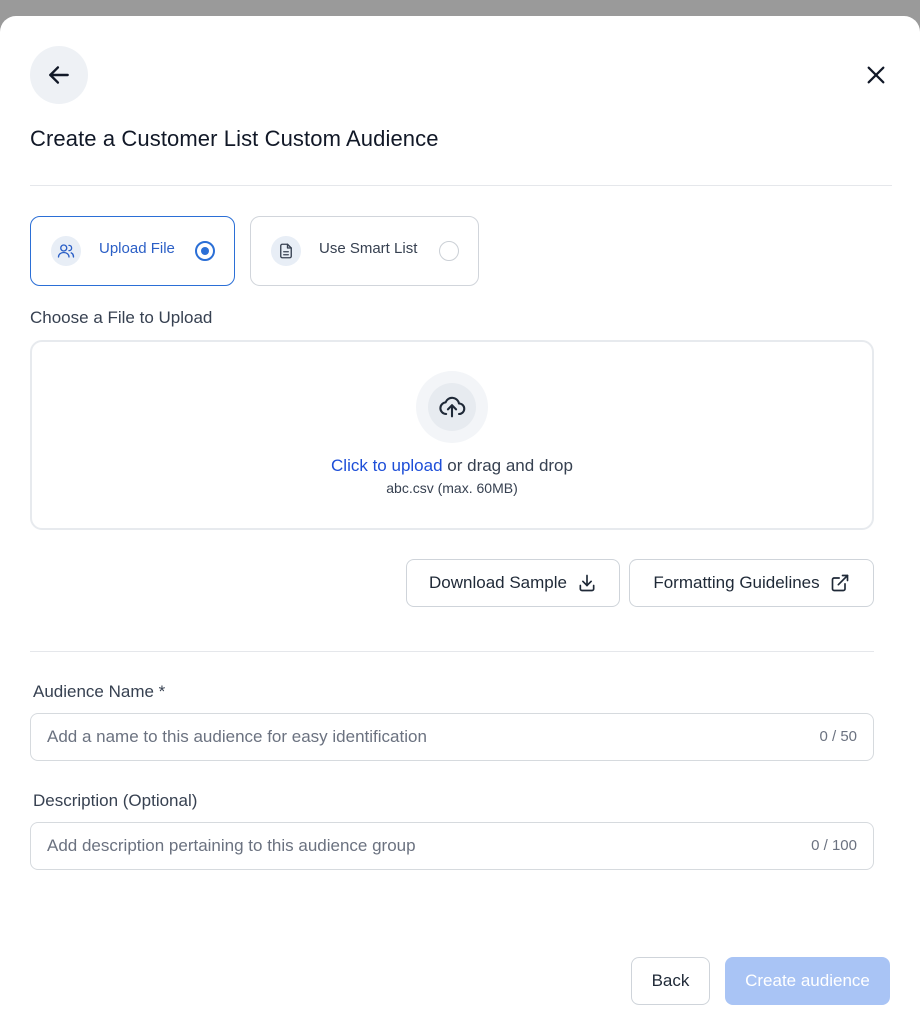 This screenshot has height=1034, width=920. What do you see at coordinates (587, 583) in the screenshot?
I see `download-icon` at bounding box center [587, 583].